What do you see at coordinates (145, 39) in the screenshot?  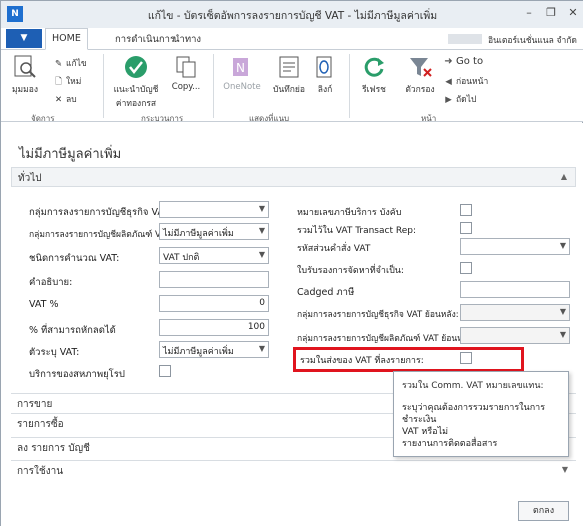 I see `tab-actions: การดำเนินการ` at bounding box center [145, 39].